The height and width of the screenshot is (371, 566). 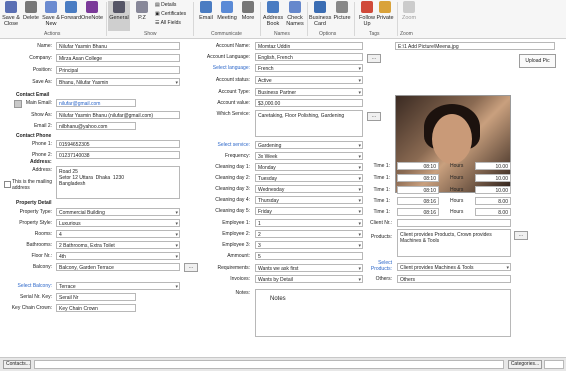 What do you see at coordinates (295, 16) in the screenshot?
I see `check-names-button: Check Names` at bounding box center [295, 16].